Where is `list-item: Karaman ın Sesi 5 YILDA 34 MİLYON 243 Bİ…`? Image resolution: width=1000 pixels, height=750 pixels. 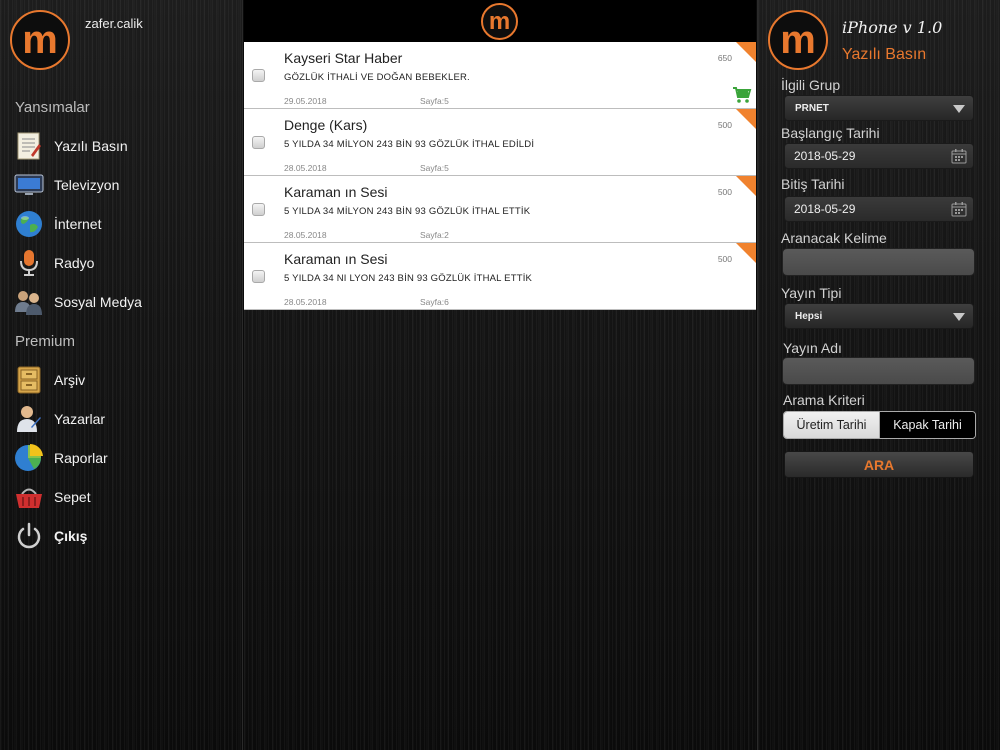
list-item: Karaman ın Sesi 5 YILDA 34 MİLYON 243 Bİ… is located at coordinates (500, 209).